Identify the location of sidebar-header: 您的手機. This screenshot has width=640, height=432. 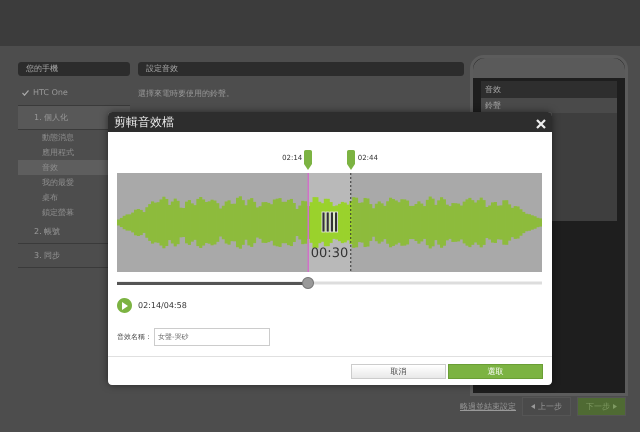
(74, 69).